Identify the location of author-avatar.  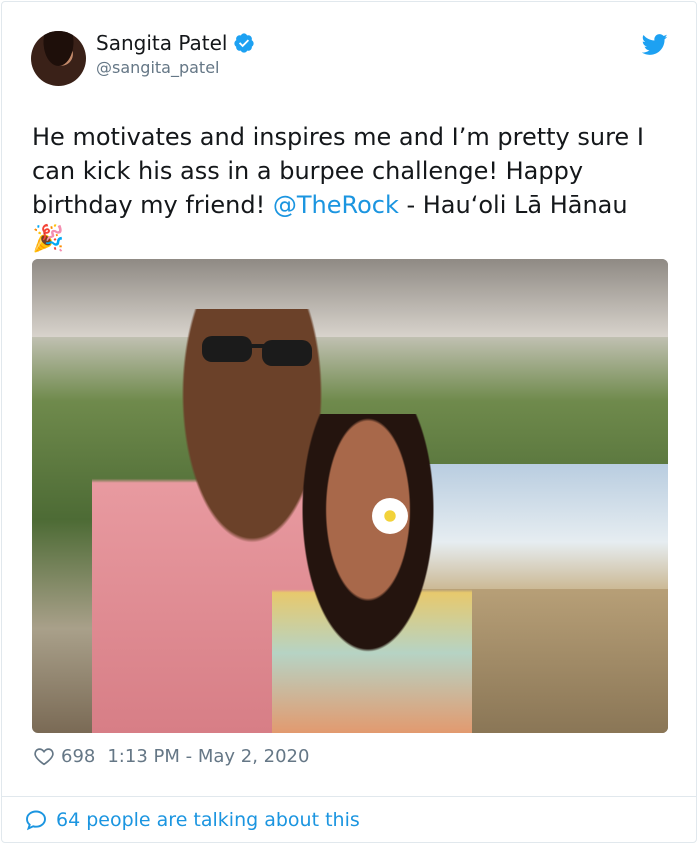
(58, 58).